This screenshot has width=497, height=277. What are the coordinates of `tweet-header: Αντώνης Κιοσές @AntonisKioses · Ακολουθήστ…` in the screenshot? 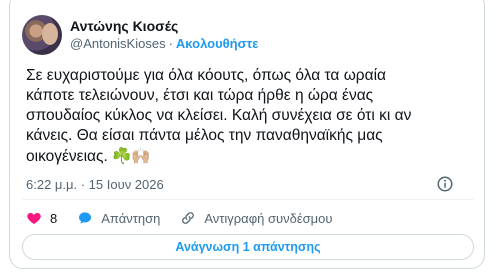 It's located at (140, 35).